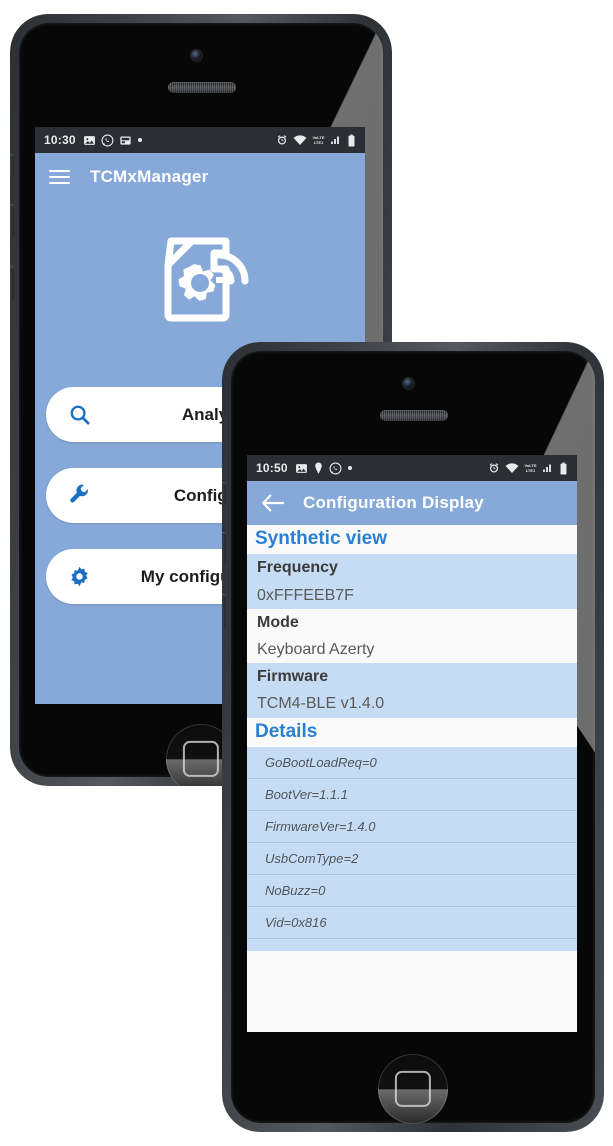  What do you see at coordinates (412, 732) in the screenshot?
I see `section-header-details: Details` at bounding box center [412, 732].